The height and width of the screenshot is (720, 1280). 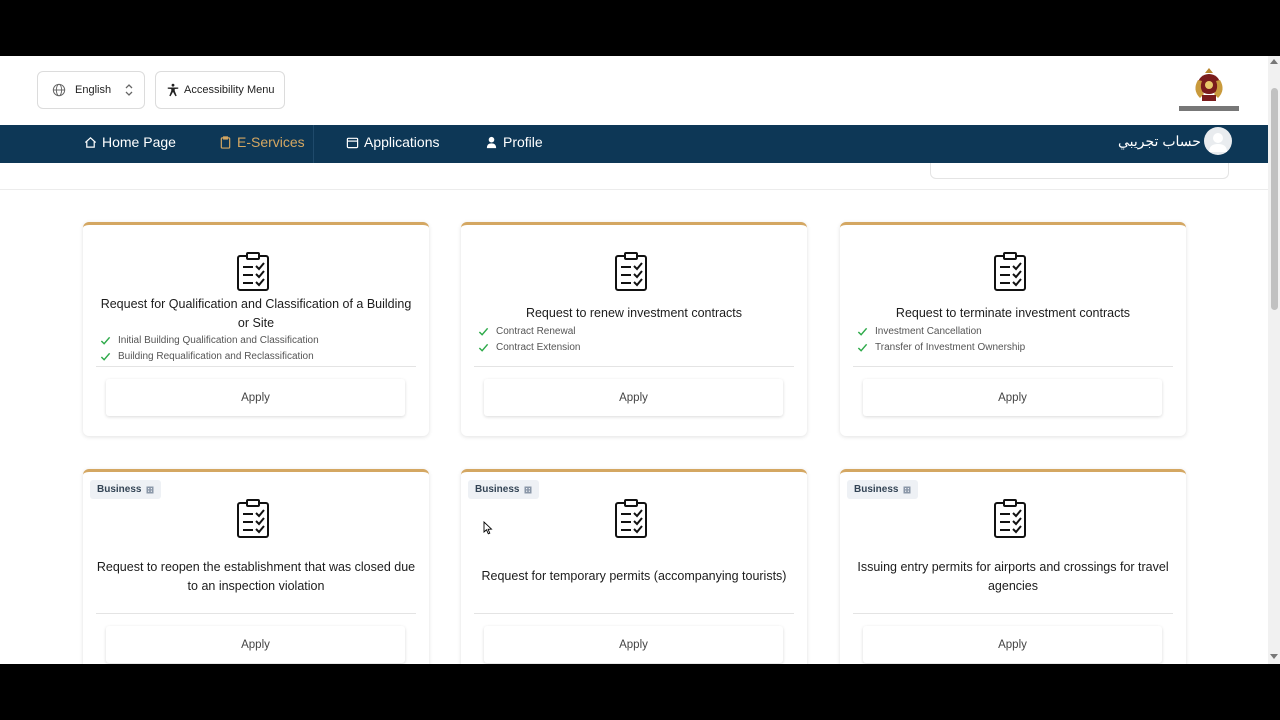 What do you see at coordinates (634, 90) in the screenshot?
I see `top-bar: English Accessibility Menu` at bounding box center [634, 90].